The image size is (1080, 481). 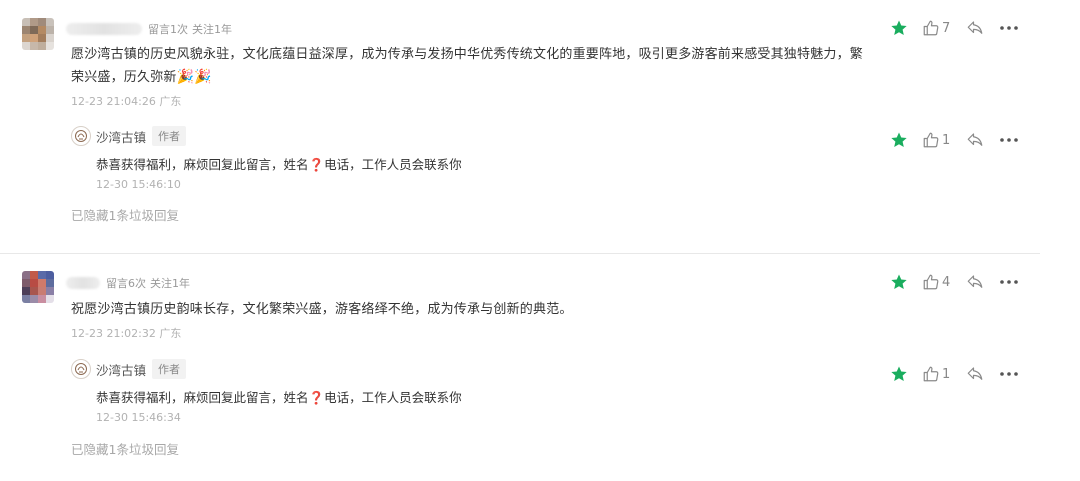 What do you see at coordinates (168, 29) in the screenshot?
I see `message-count: 留言1次` at bounding box center [168, 29].